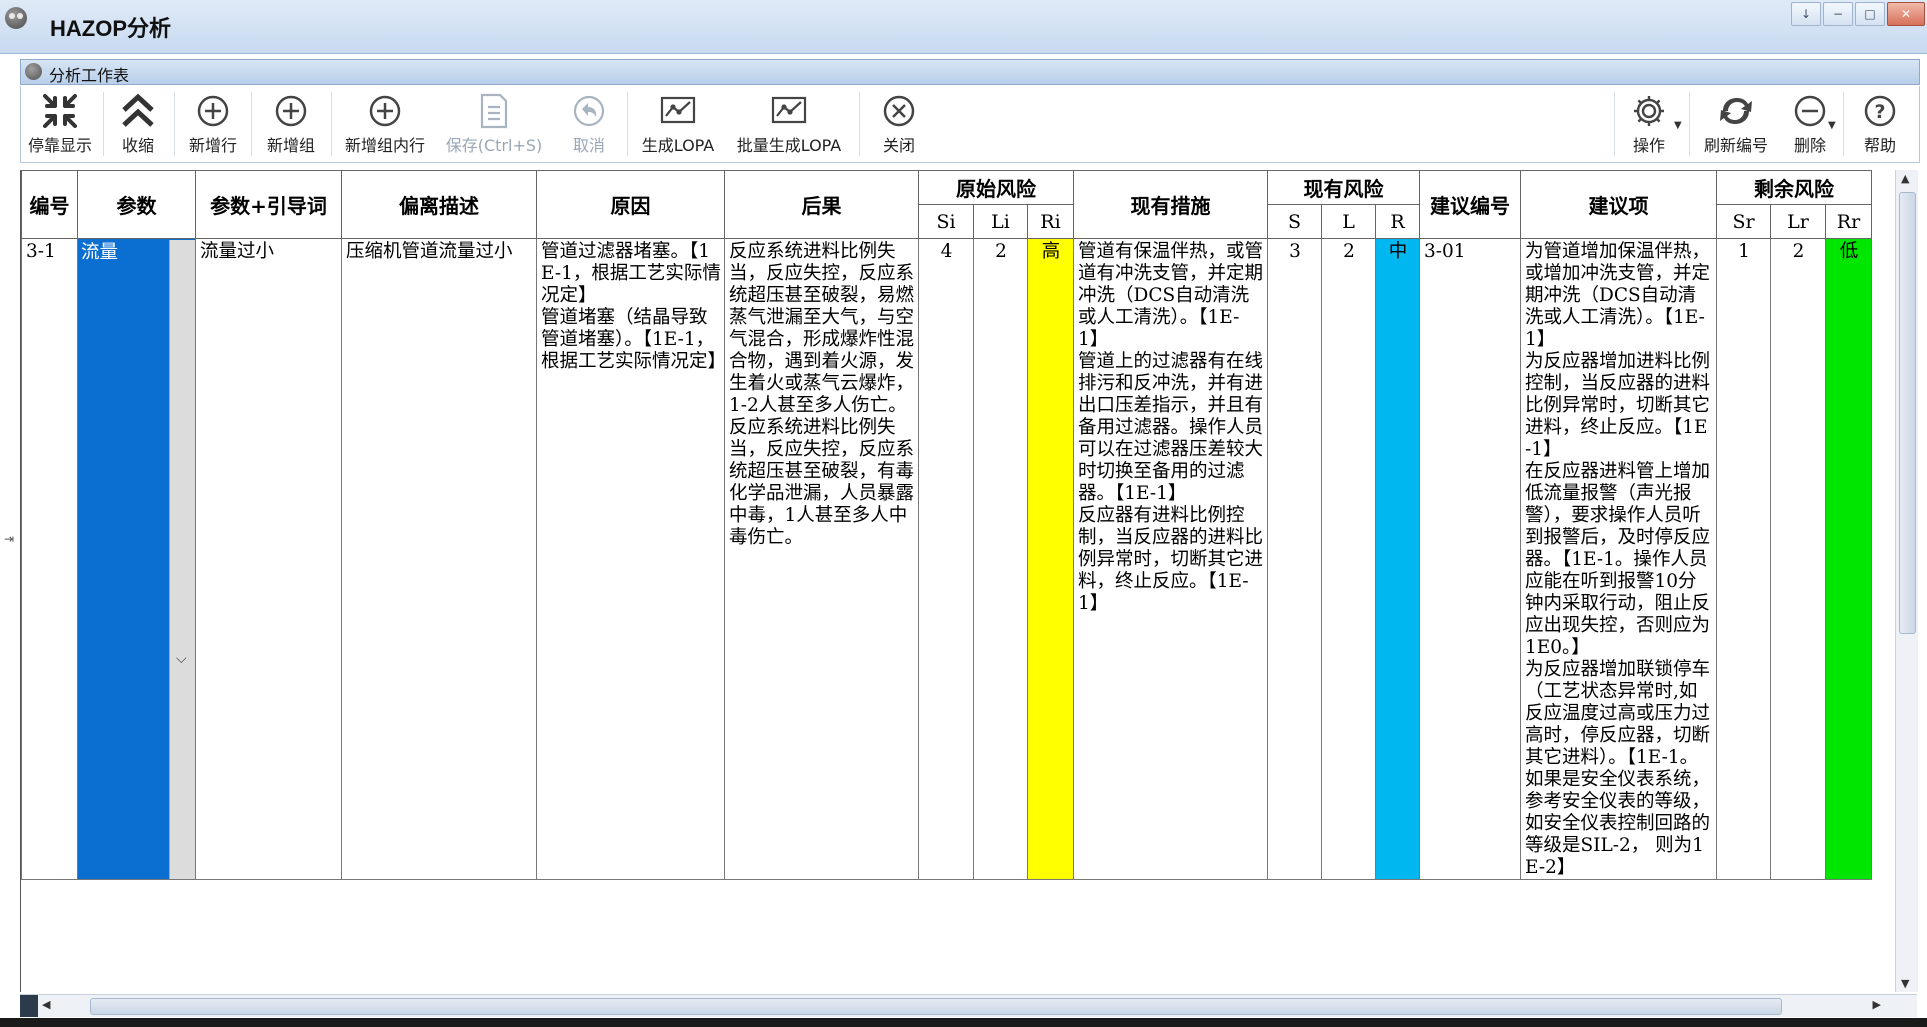 The image size is (1927, 1027). I want to click on panel-icon, so click(33, 71).